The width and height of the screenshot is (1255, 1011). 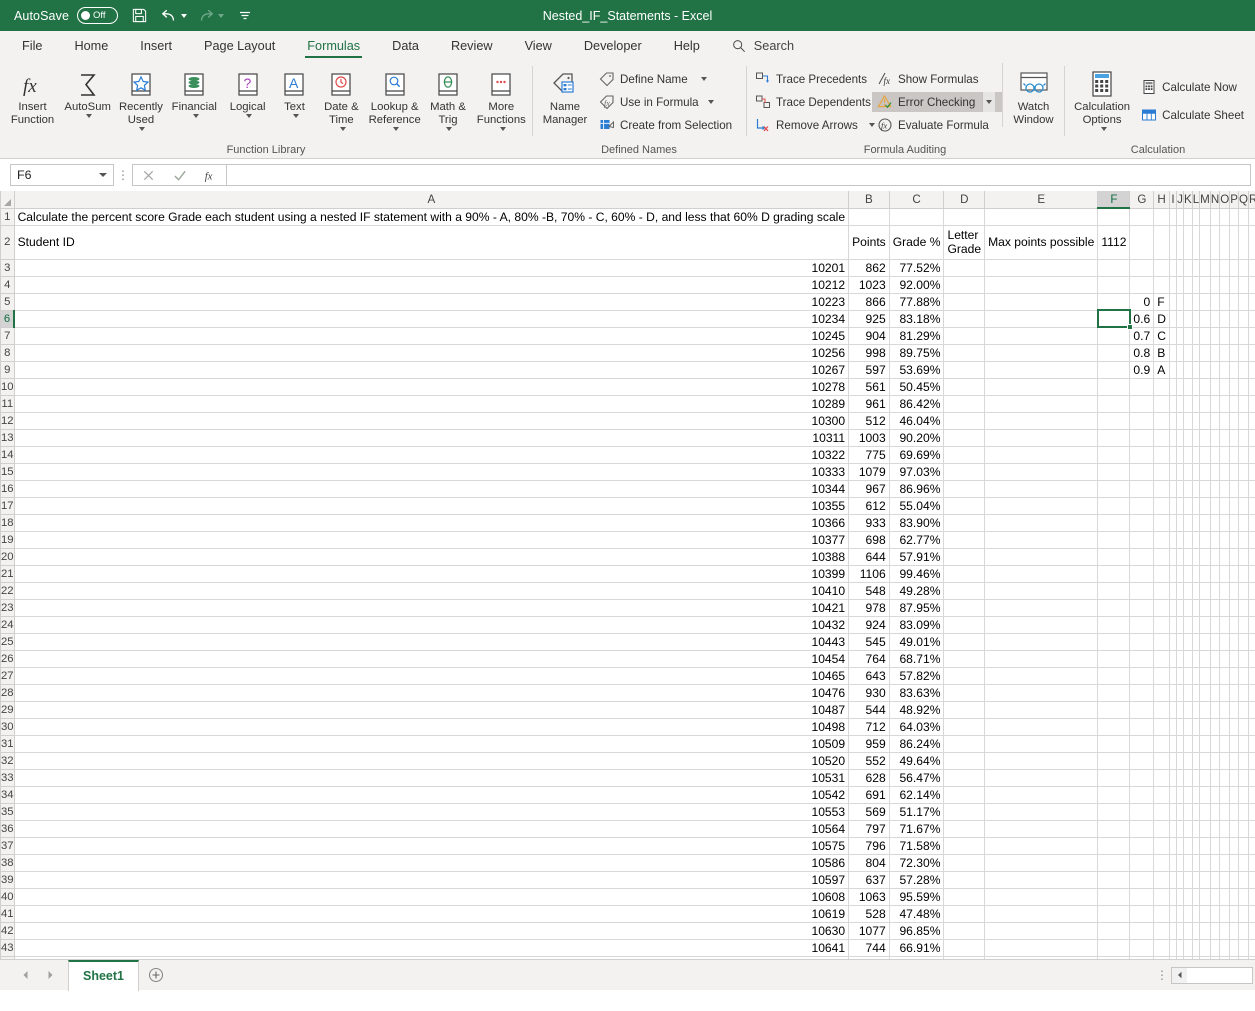 I want to click on cell-E40, so click(x=1041, y=897).